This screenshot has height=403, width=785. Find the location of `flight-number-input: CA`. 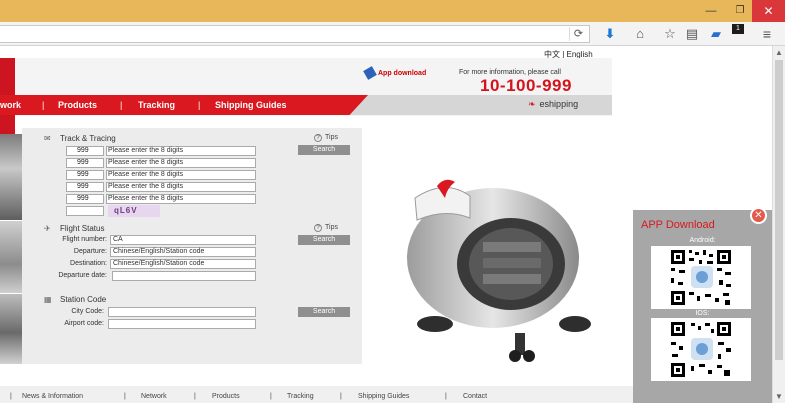

flight-number-input: CA is located at coordinates (183, 240).